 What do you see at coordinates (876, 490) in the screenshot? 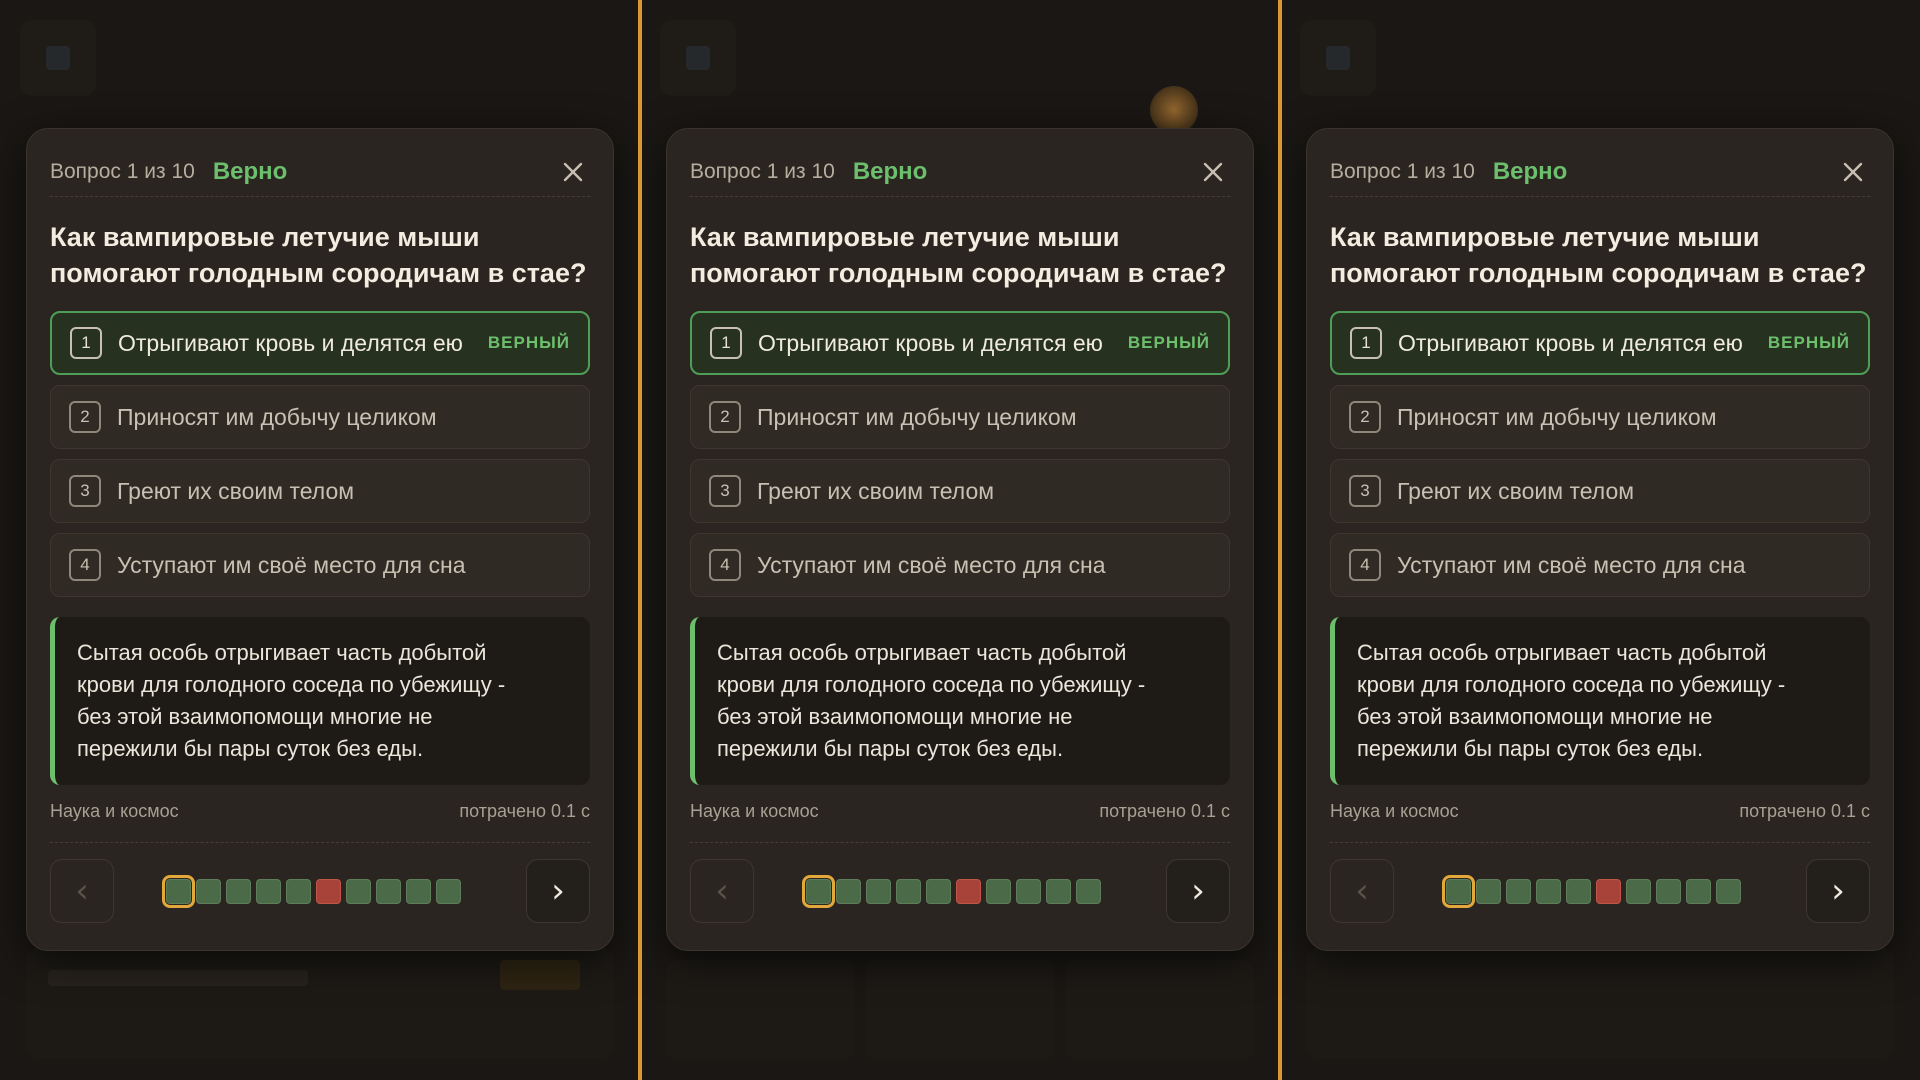
I see `option-text: Греют их своим телом` at bounding box center [876, 490].